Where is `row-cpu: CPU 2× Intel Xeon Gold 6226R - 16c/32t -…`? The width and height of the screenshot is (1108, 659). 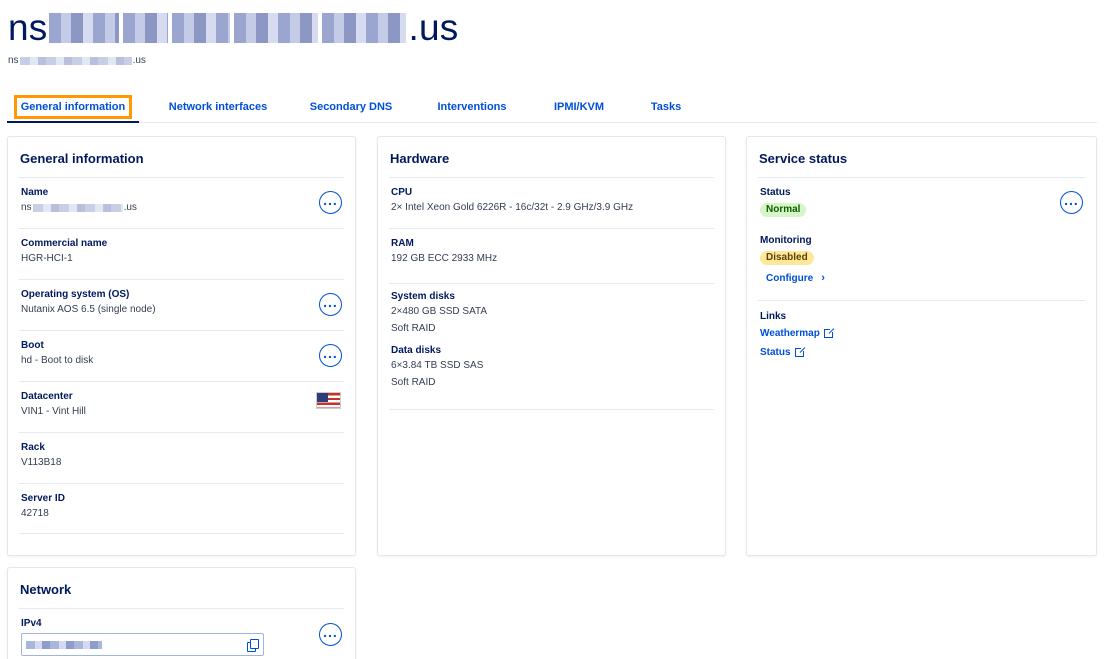
row-cpu: CPU 2× Intel Xeon Gold 6226R - 16c/32t -… is located at coordinates (551, 202).